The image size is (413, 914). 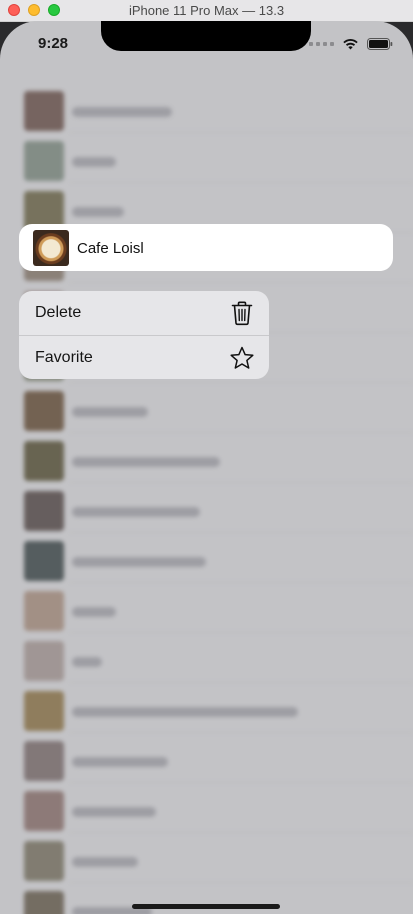 What do you see at coordinates (144, 313) in the screenshot?
I see `delete-menu-item: Delete` at bounding box center [144, 313].